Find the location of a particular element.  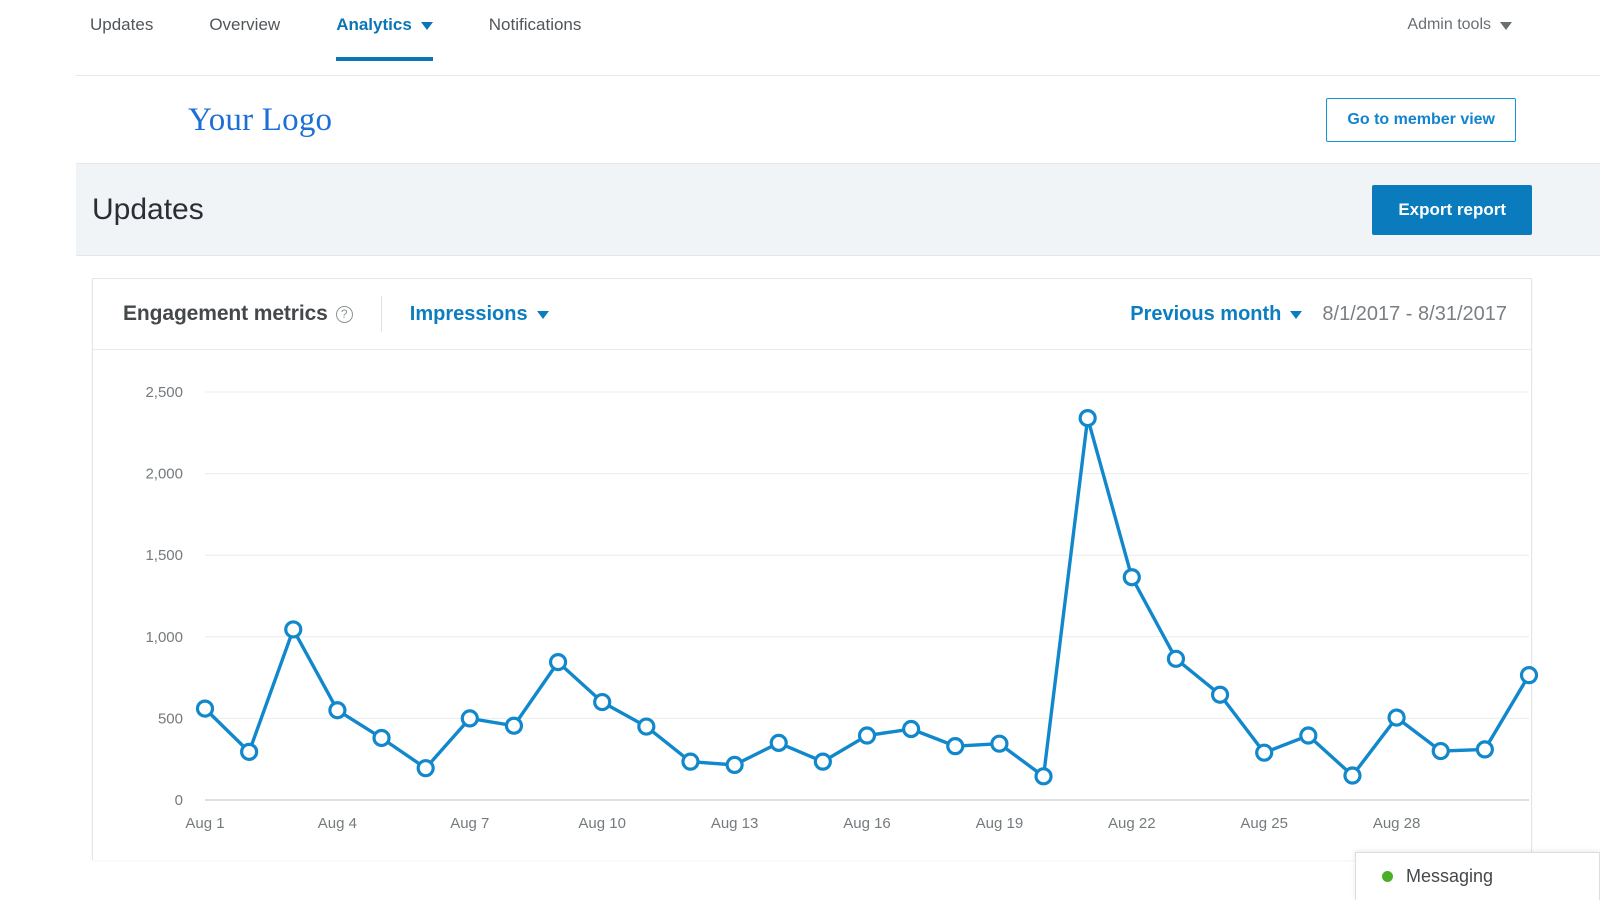

card-header-right: Previous month 8/1/2017 - 8/31/2017 is located at coordinates (1318, 314).